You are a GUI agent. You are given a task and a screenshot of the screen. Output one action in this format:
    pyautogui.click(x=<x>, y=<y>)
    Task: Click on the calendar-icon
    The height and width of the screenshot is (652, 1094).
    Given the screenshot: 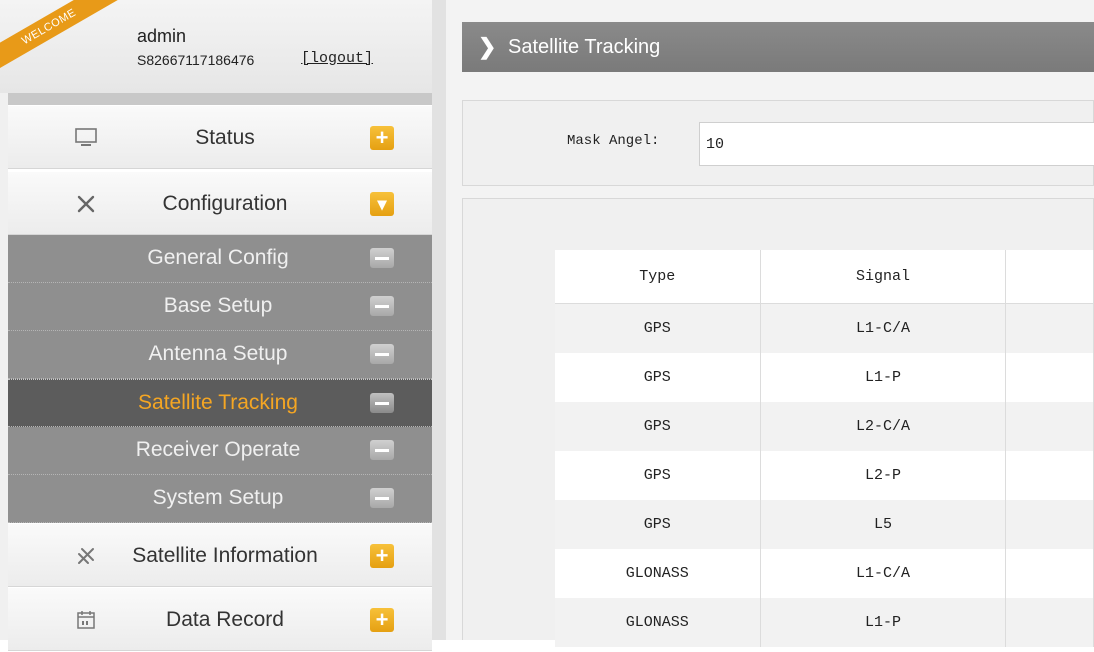 What is the action you would take?
    pyautogui.click(x=86, y=620)
    